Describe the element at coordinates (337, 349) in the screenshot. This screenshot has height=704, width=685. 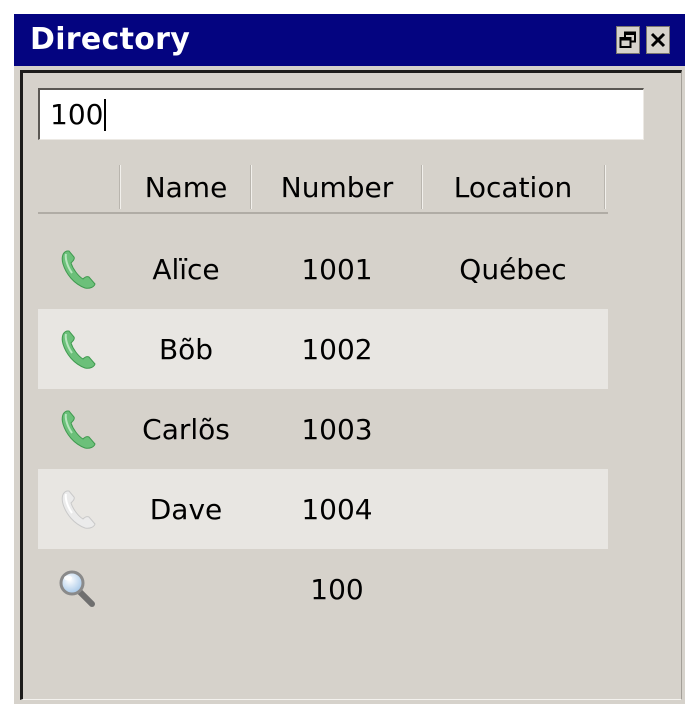
I see `cell-number: 1002` at that location.